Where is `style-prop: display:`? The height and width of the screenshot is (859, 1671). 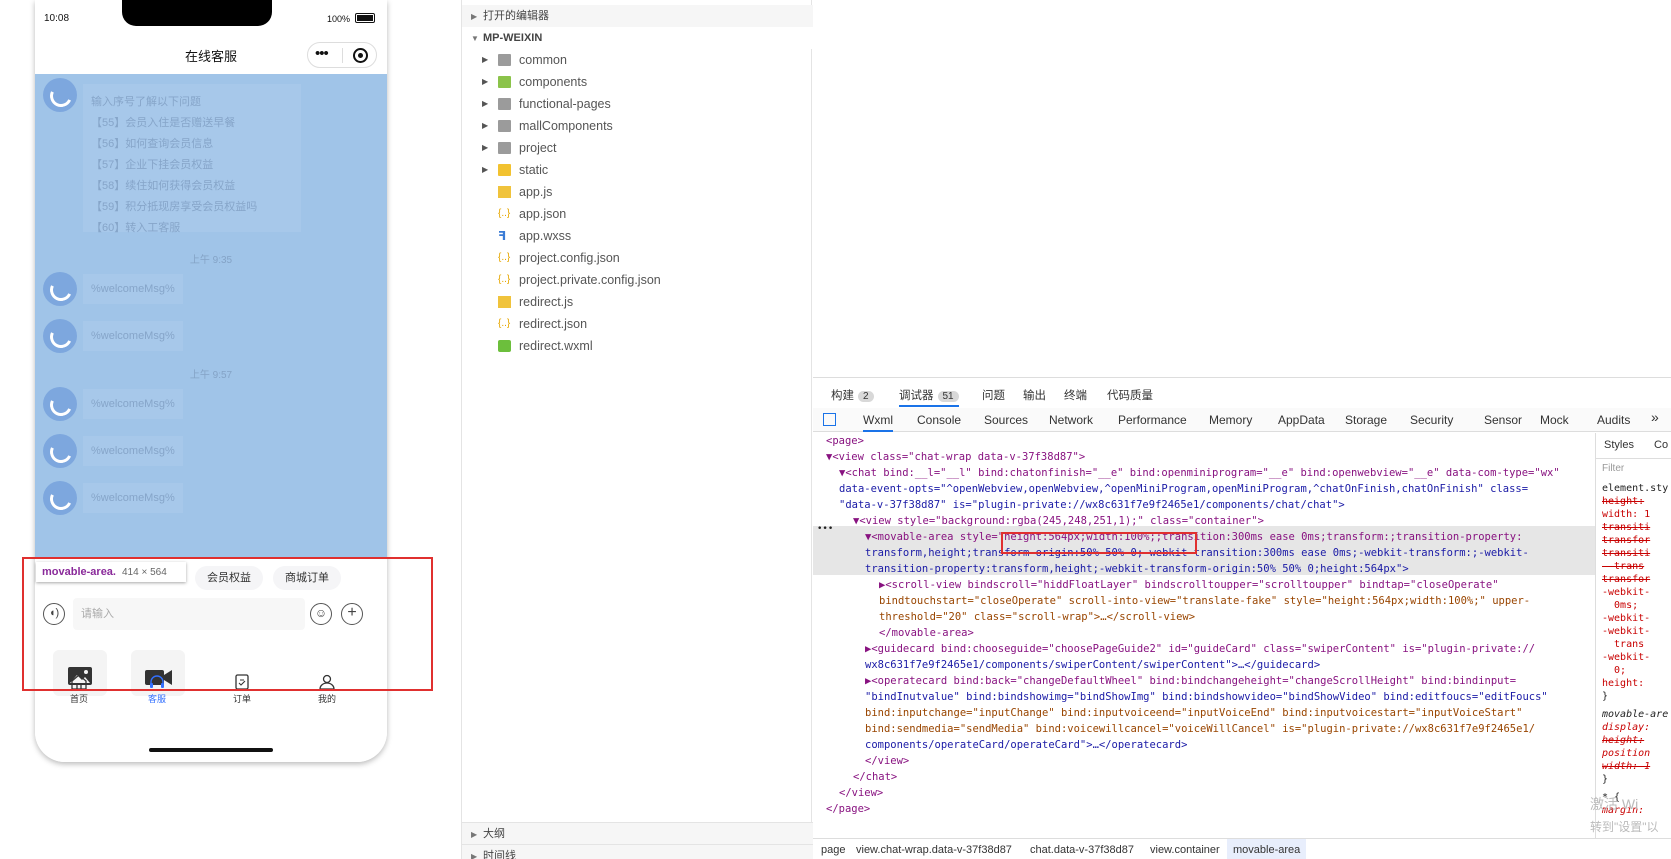 style-prop: display: is located at coordinates (1626, 727).